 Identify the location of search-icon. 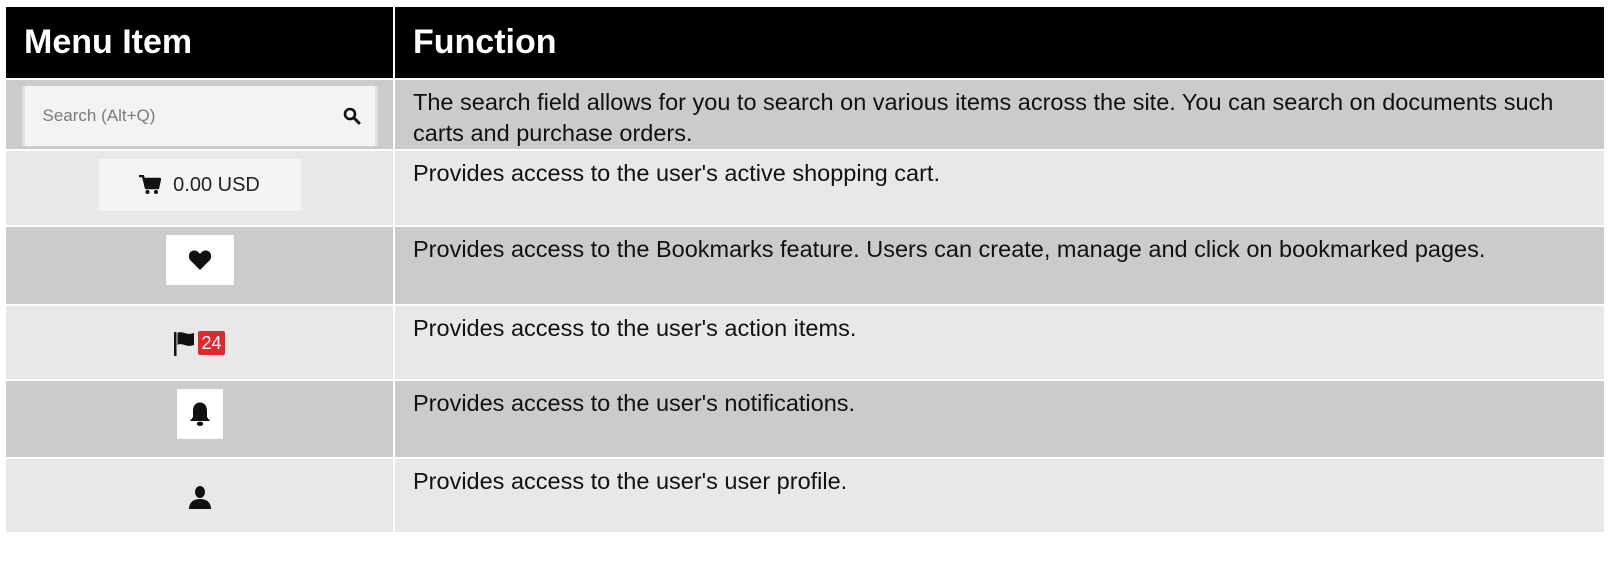
(352, 116).